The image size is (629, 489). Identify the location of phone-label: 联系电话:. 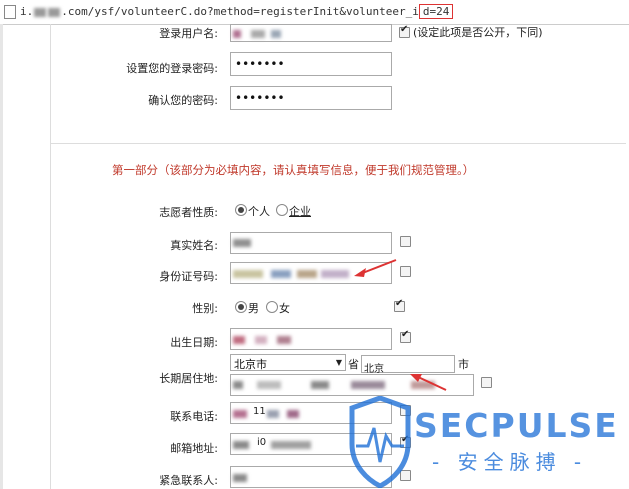
(194, 416).